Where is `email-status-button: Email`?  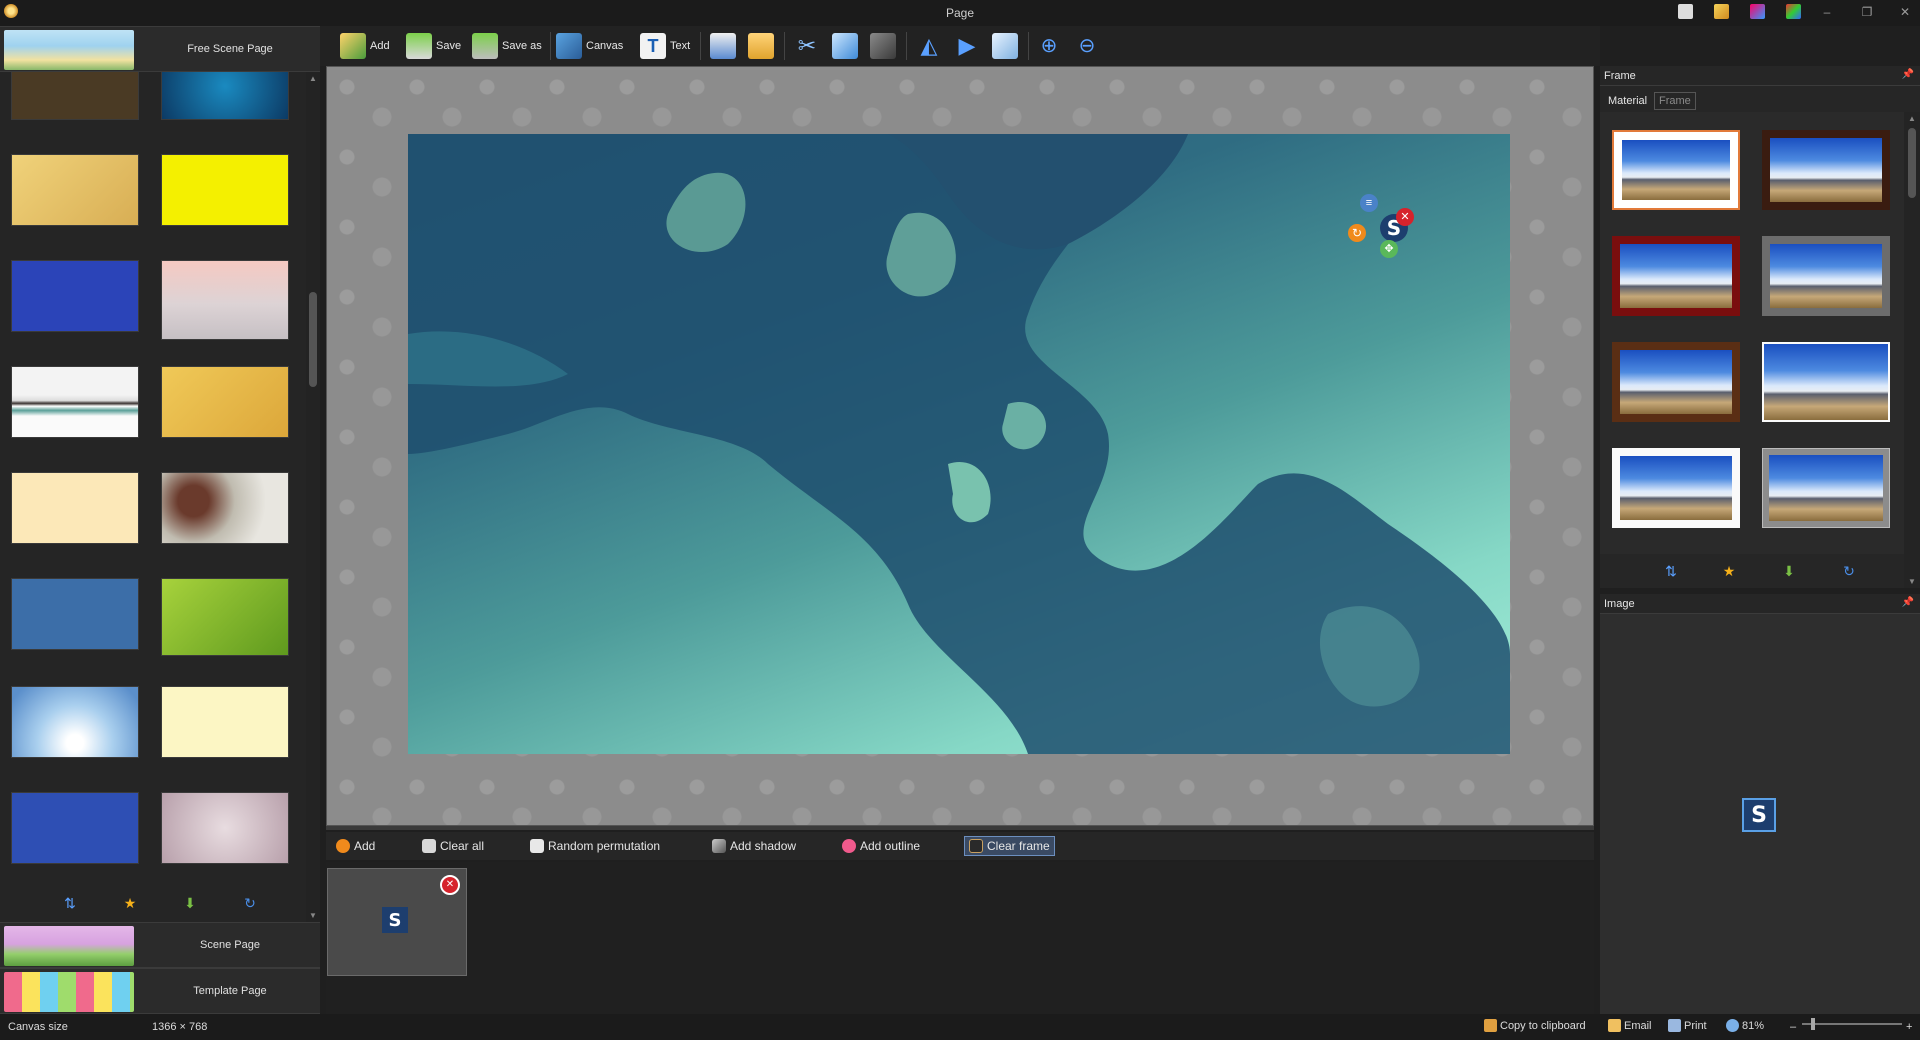 email-status-button: Email is located at coordinates (1630, 1025).